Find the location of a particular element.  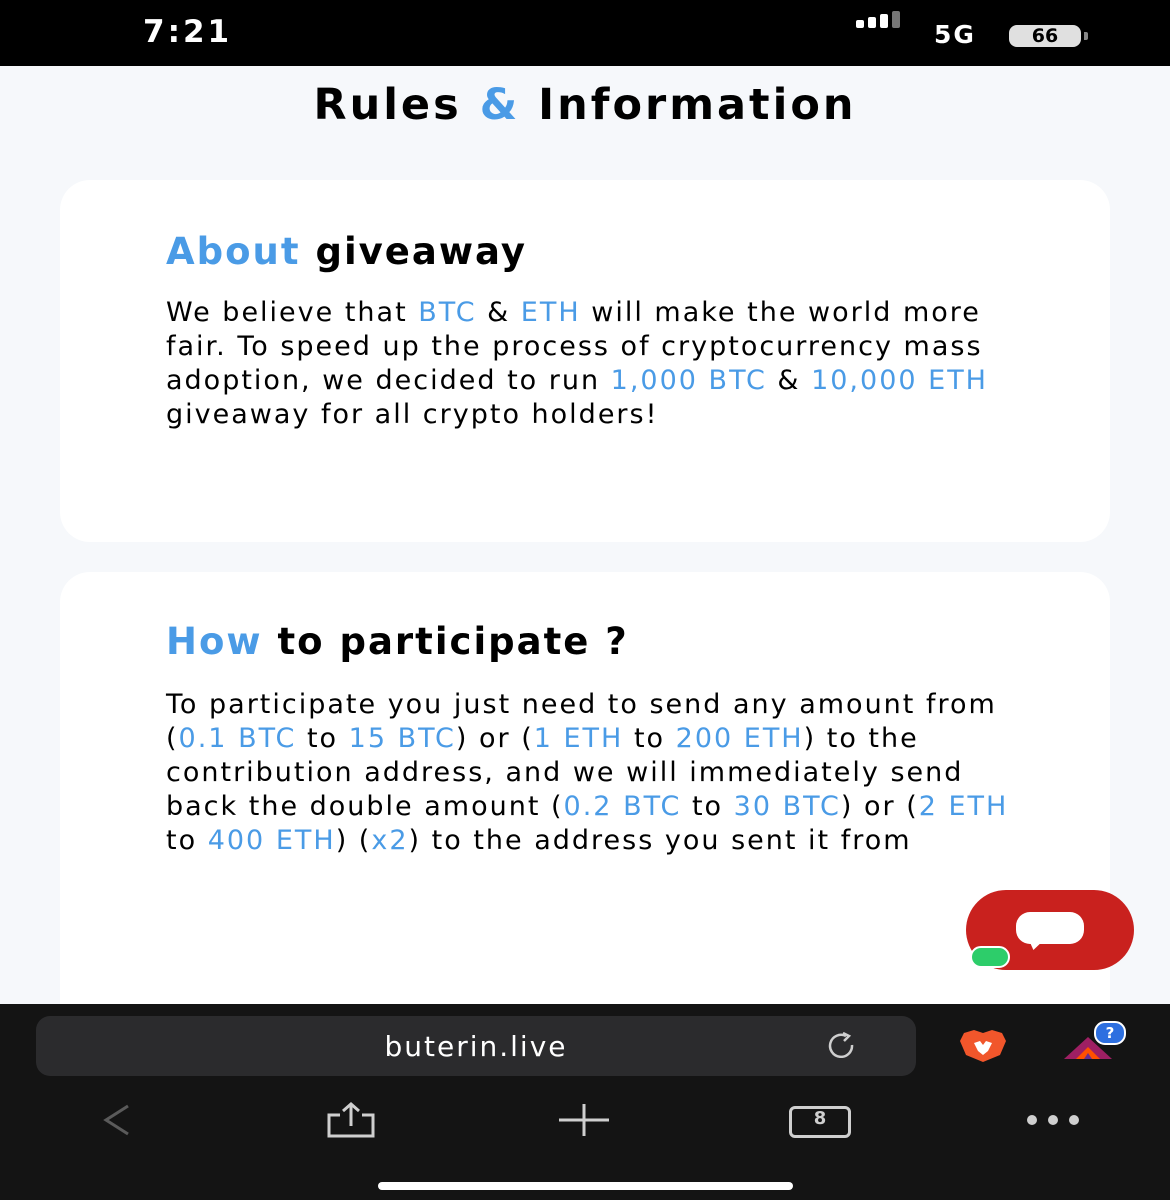

reload-icon is located at coordinates (841, 1045).